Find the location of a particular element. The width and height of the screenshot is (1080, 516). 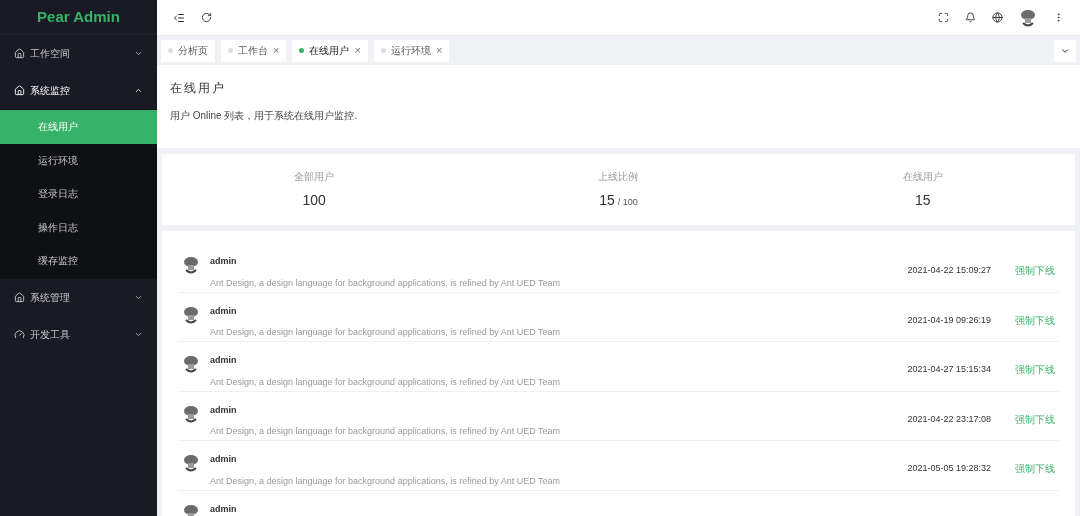

submenu-item: 运行环境 is located at coordinates (78, 160).